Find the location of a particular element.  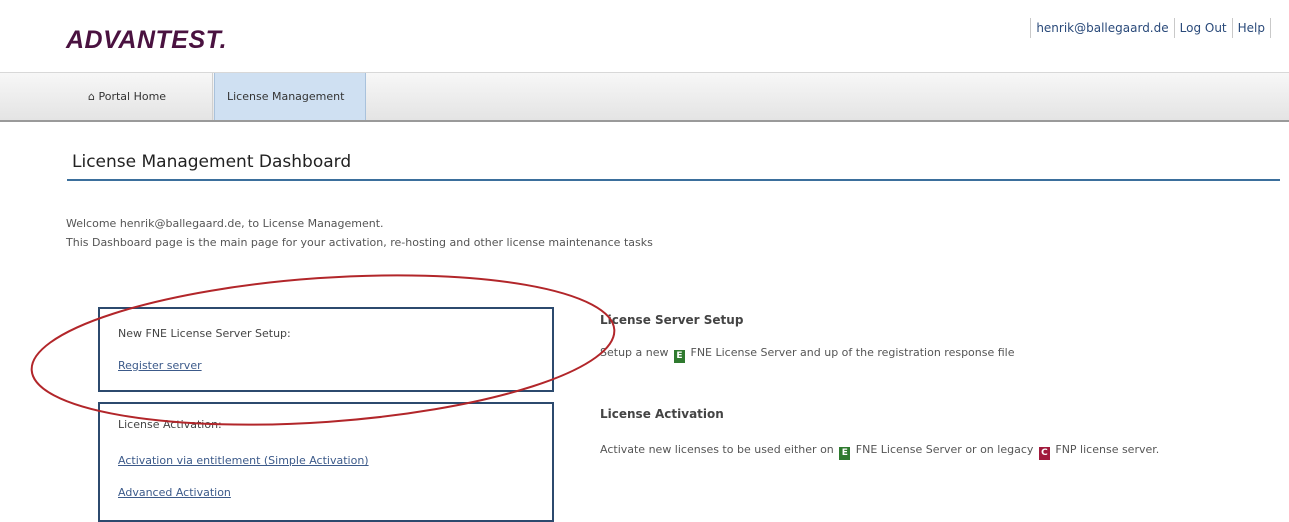

title-divider is located at coordinates (673, 180).